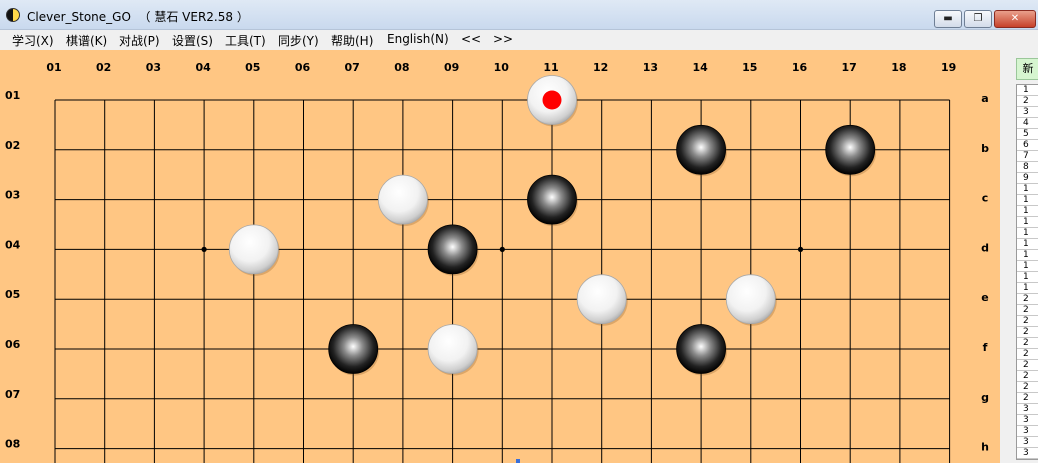 The image size is (1038, 463). What do you see at coordinates (204, 249) in the screenshot?
I see `star-point` at bounding box center [204, 249].